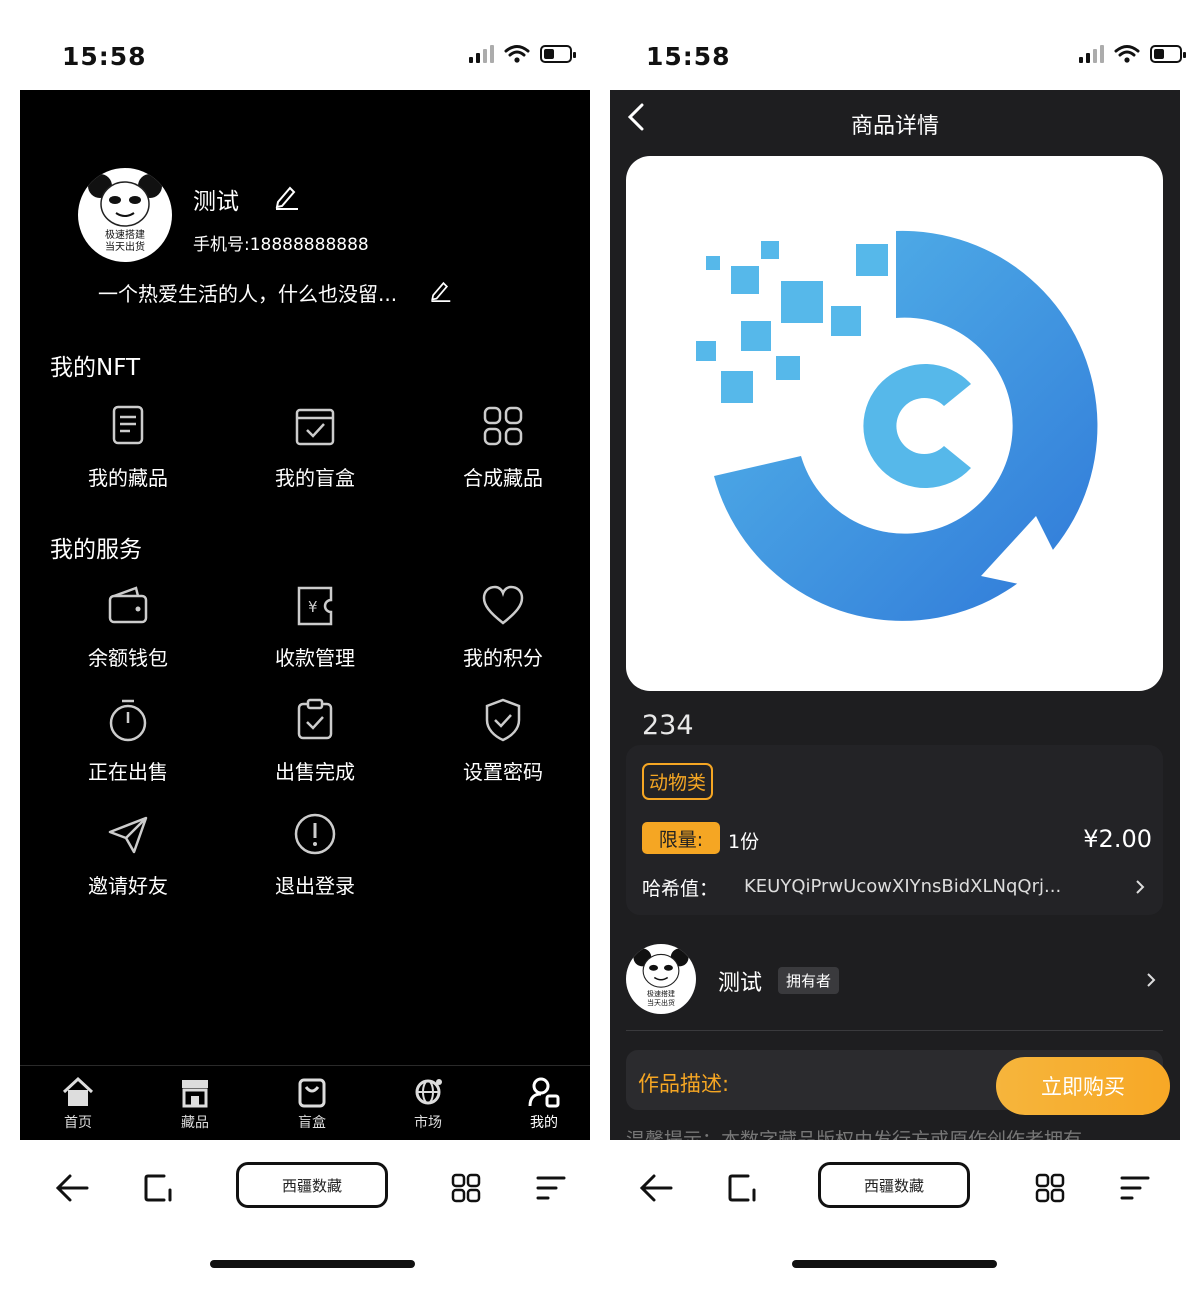  Describe the element at coordinates (894, 1030) in the screenshot. I see `divider` at that location.